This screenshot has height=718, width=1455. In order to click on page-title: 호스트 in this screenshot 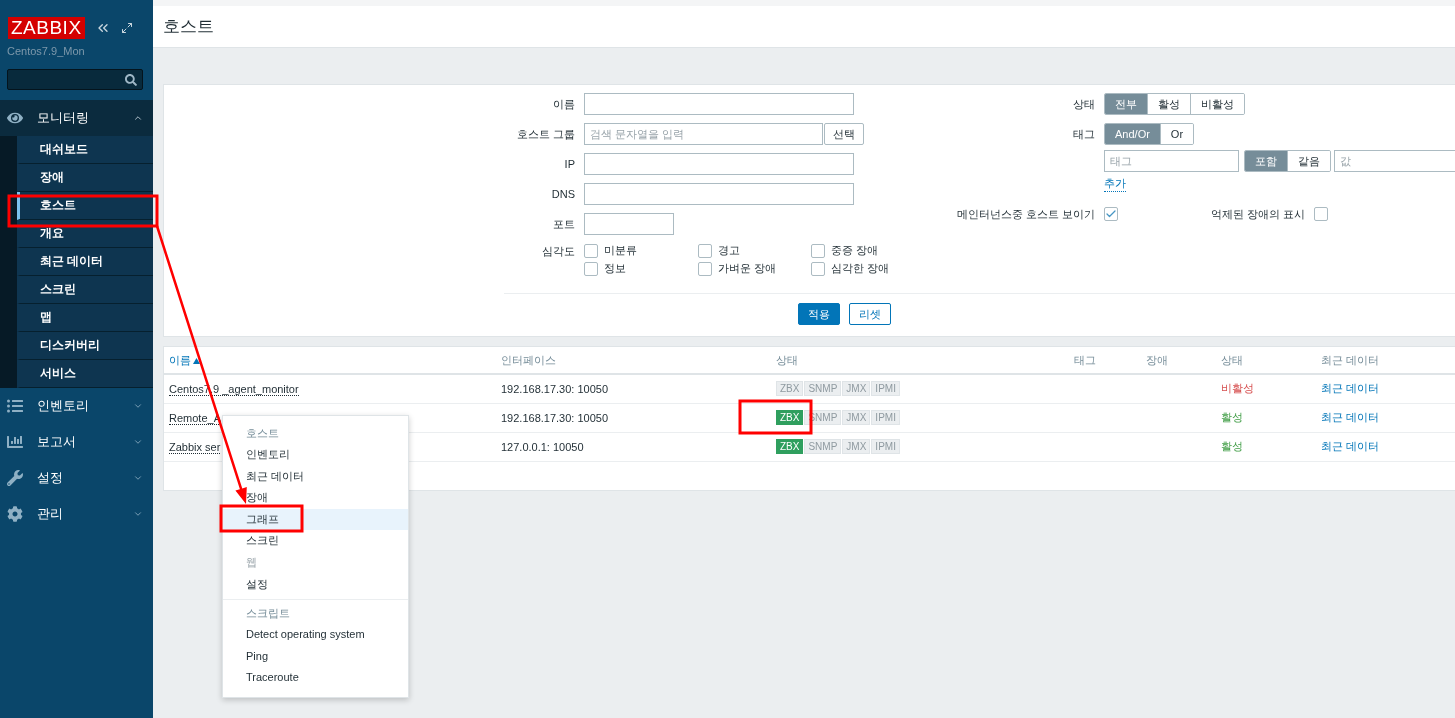, I will do `click(188, 27)`.